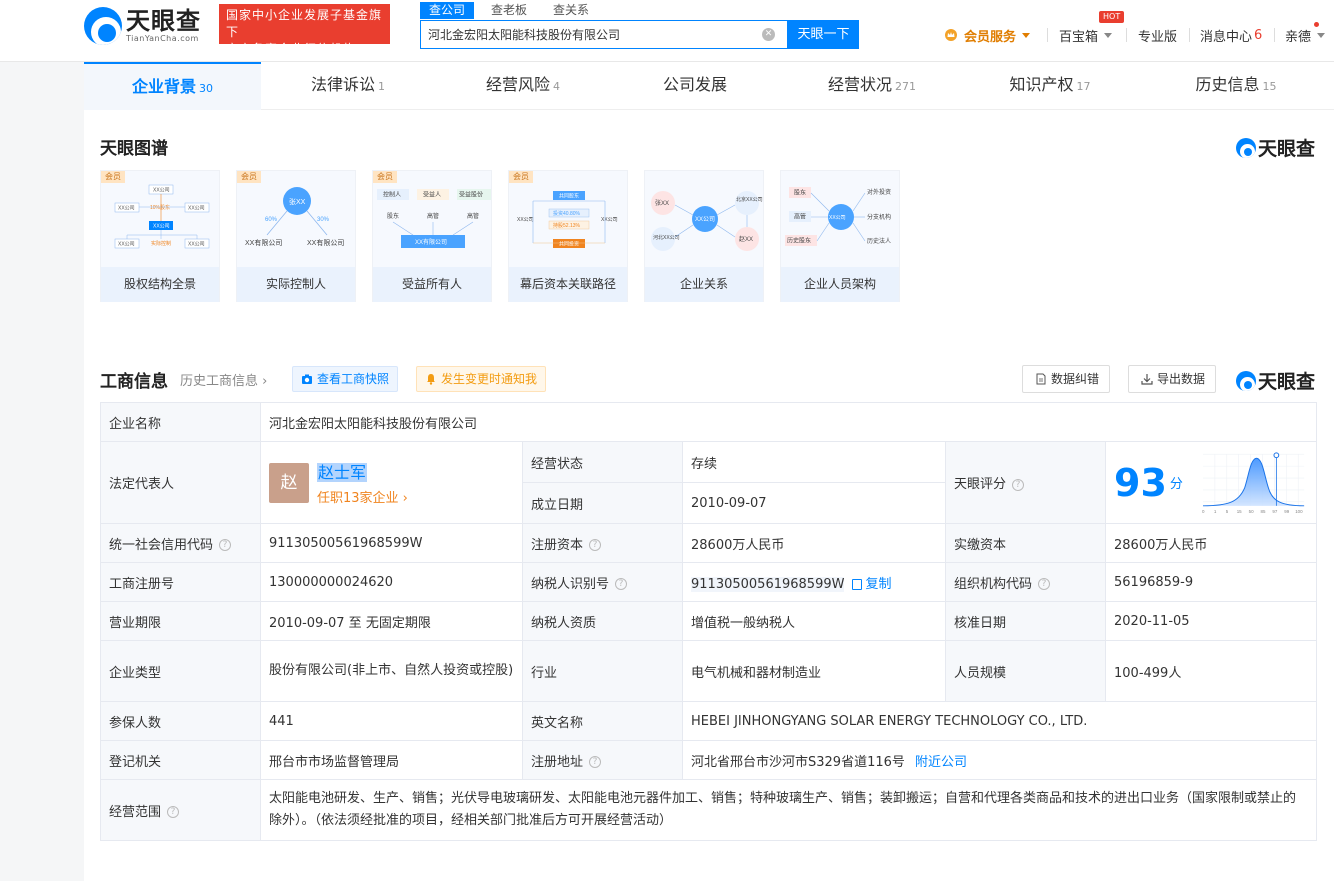  I want to click on taxpayer-qual-value: 增值税一般纳税人, so click(814, 621).